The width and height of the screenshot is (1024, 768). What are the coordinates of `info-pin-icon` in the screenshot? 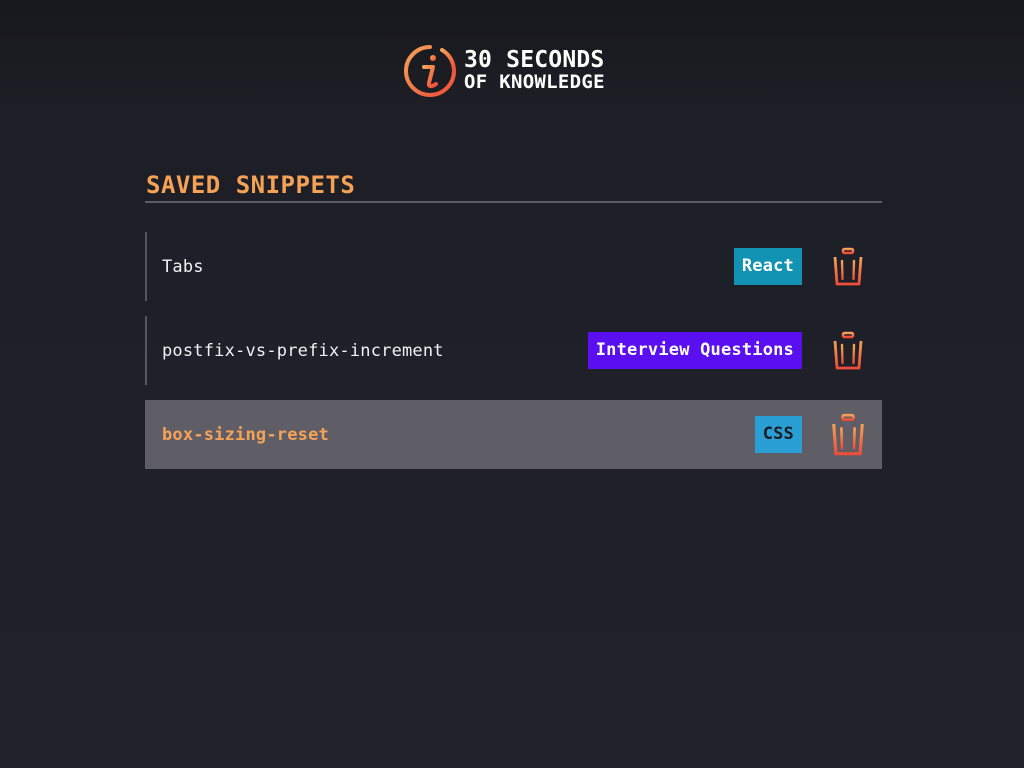 It's located at (430, 71).